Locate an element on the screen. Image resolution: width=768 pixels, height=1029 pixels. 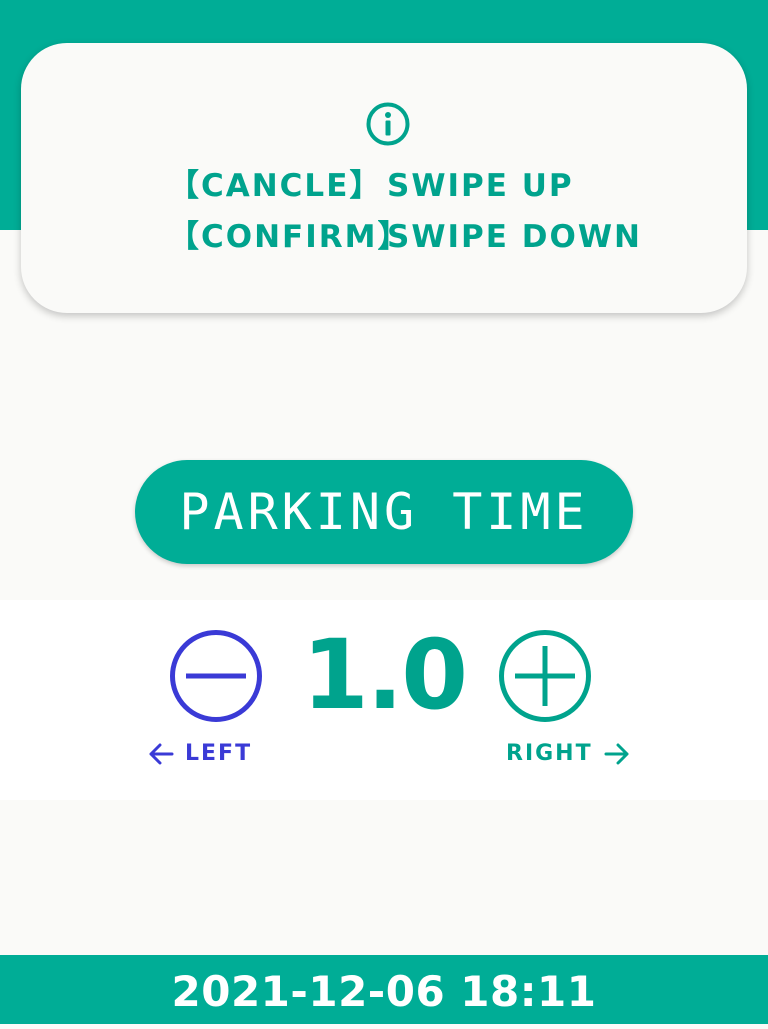
info-icon is located at coordinates (388, 124).